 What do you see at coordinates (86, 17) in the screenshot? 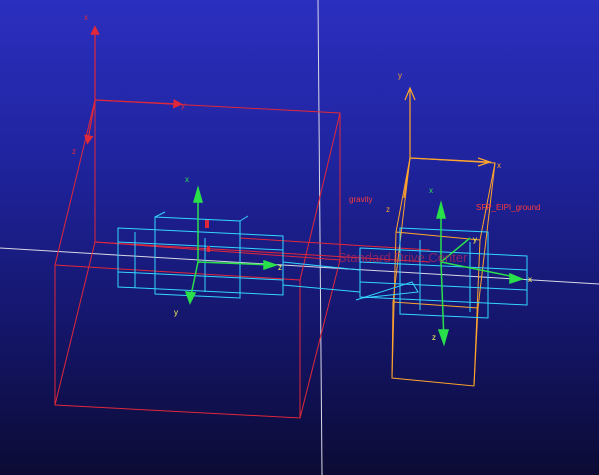
I see `red-axis-x-label: x` at bounding box center [86, 17].